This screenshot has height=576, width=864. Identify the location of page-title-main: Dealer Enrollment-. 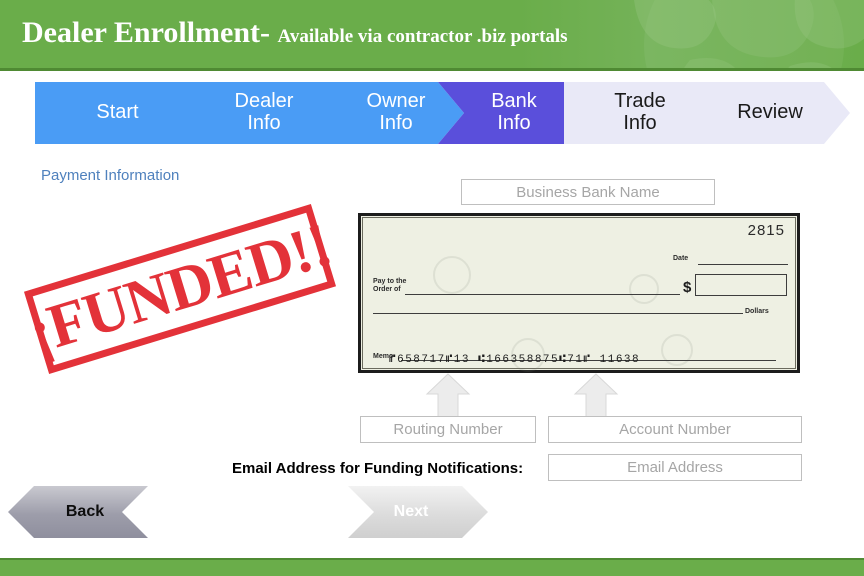
(146, 32).